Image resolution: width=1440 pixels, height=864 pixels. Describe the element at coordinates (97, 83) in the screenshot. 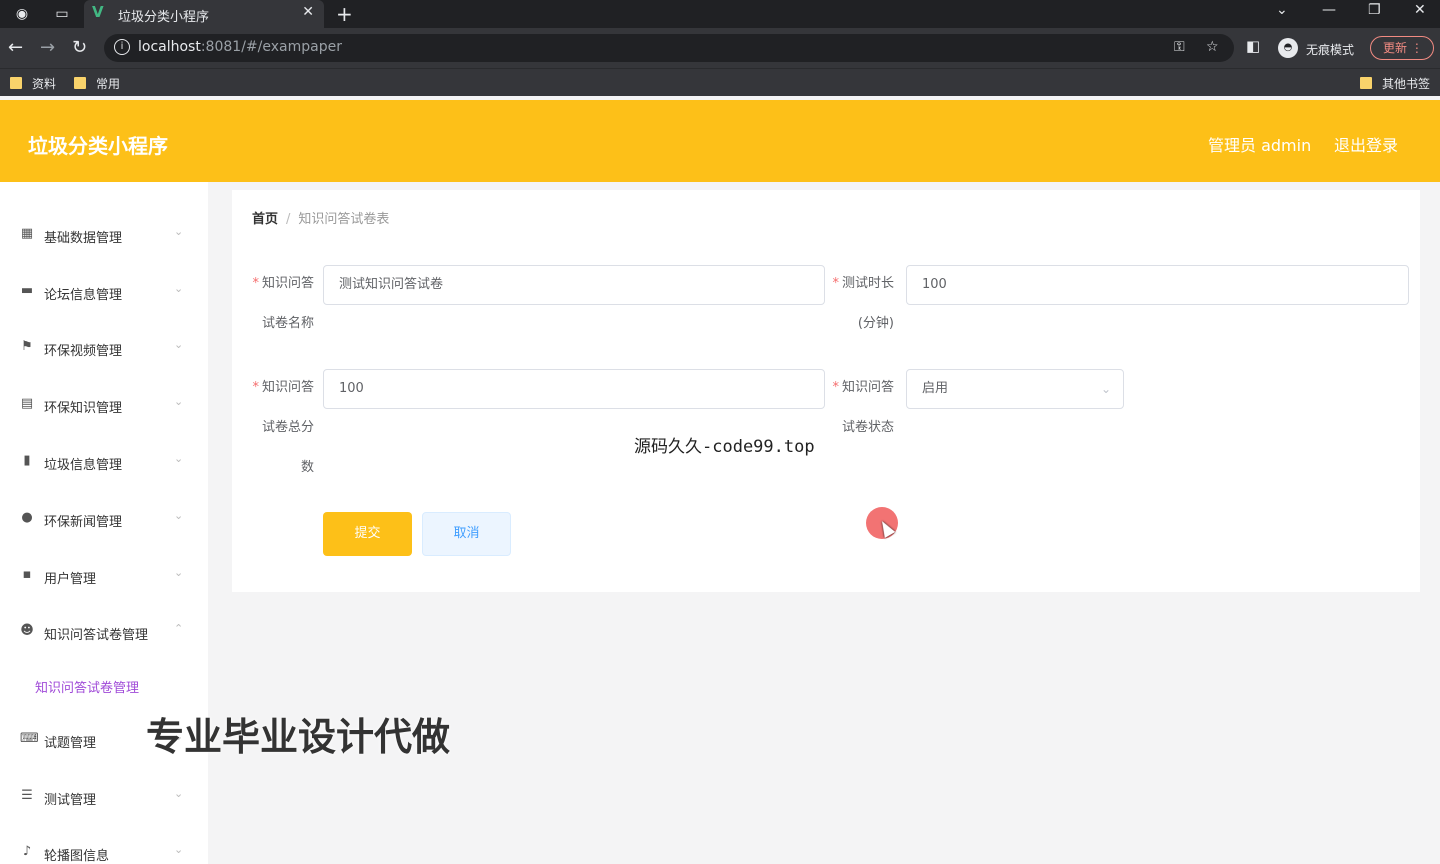

I see `bookmark-folder-2: 常用` at that location.